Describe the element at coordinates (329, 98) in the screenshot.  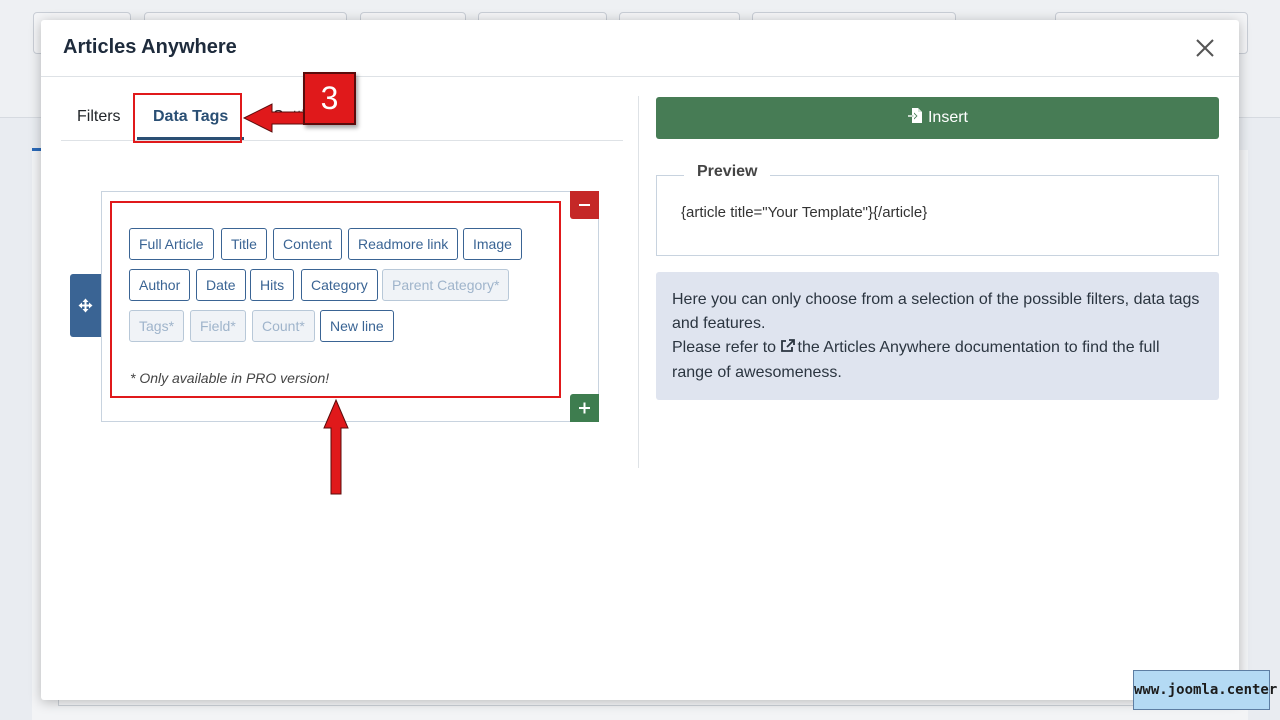
I see `annotation-step-badge: 3` at that location.